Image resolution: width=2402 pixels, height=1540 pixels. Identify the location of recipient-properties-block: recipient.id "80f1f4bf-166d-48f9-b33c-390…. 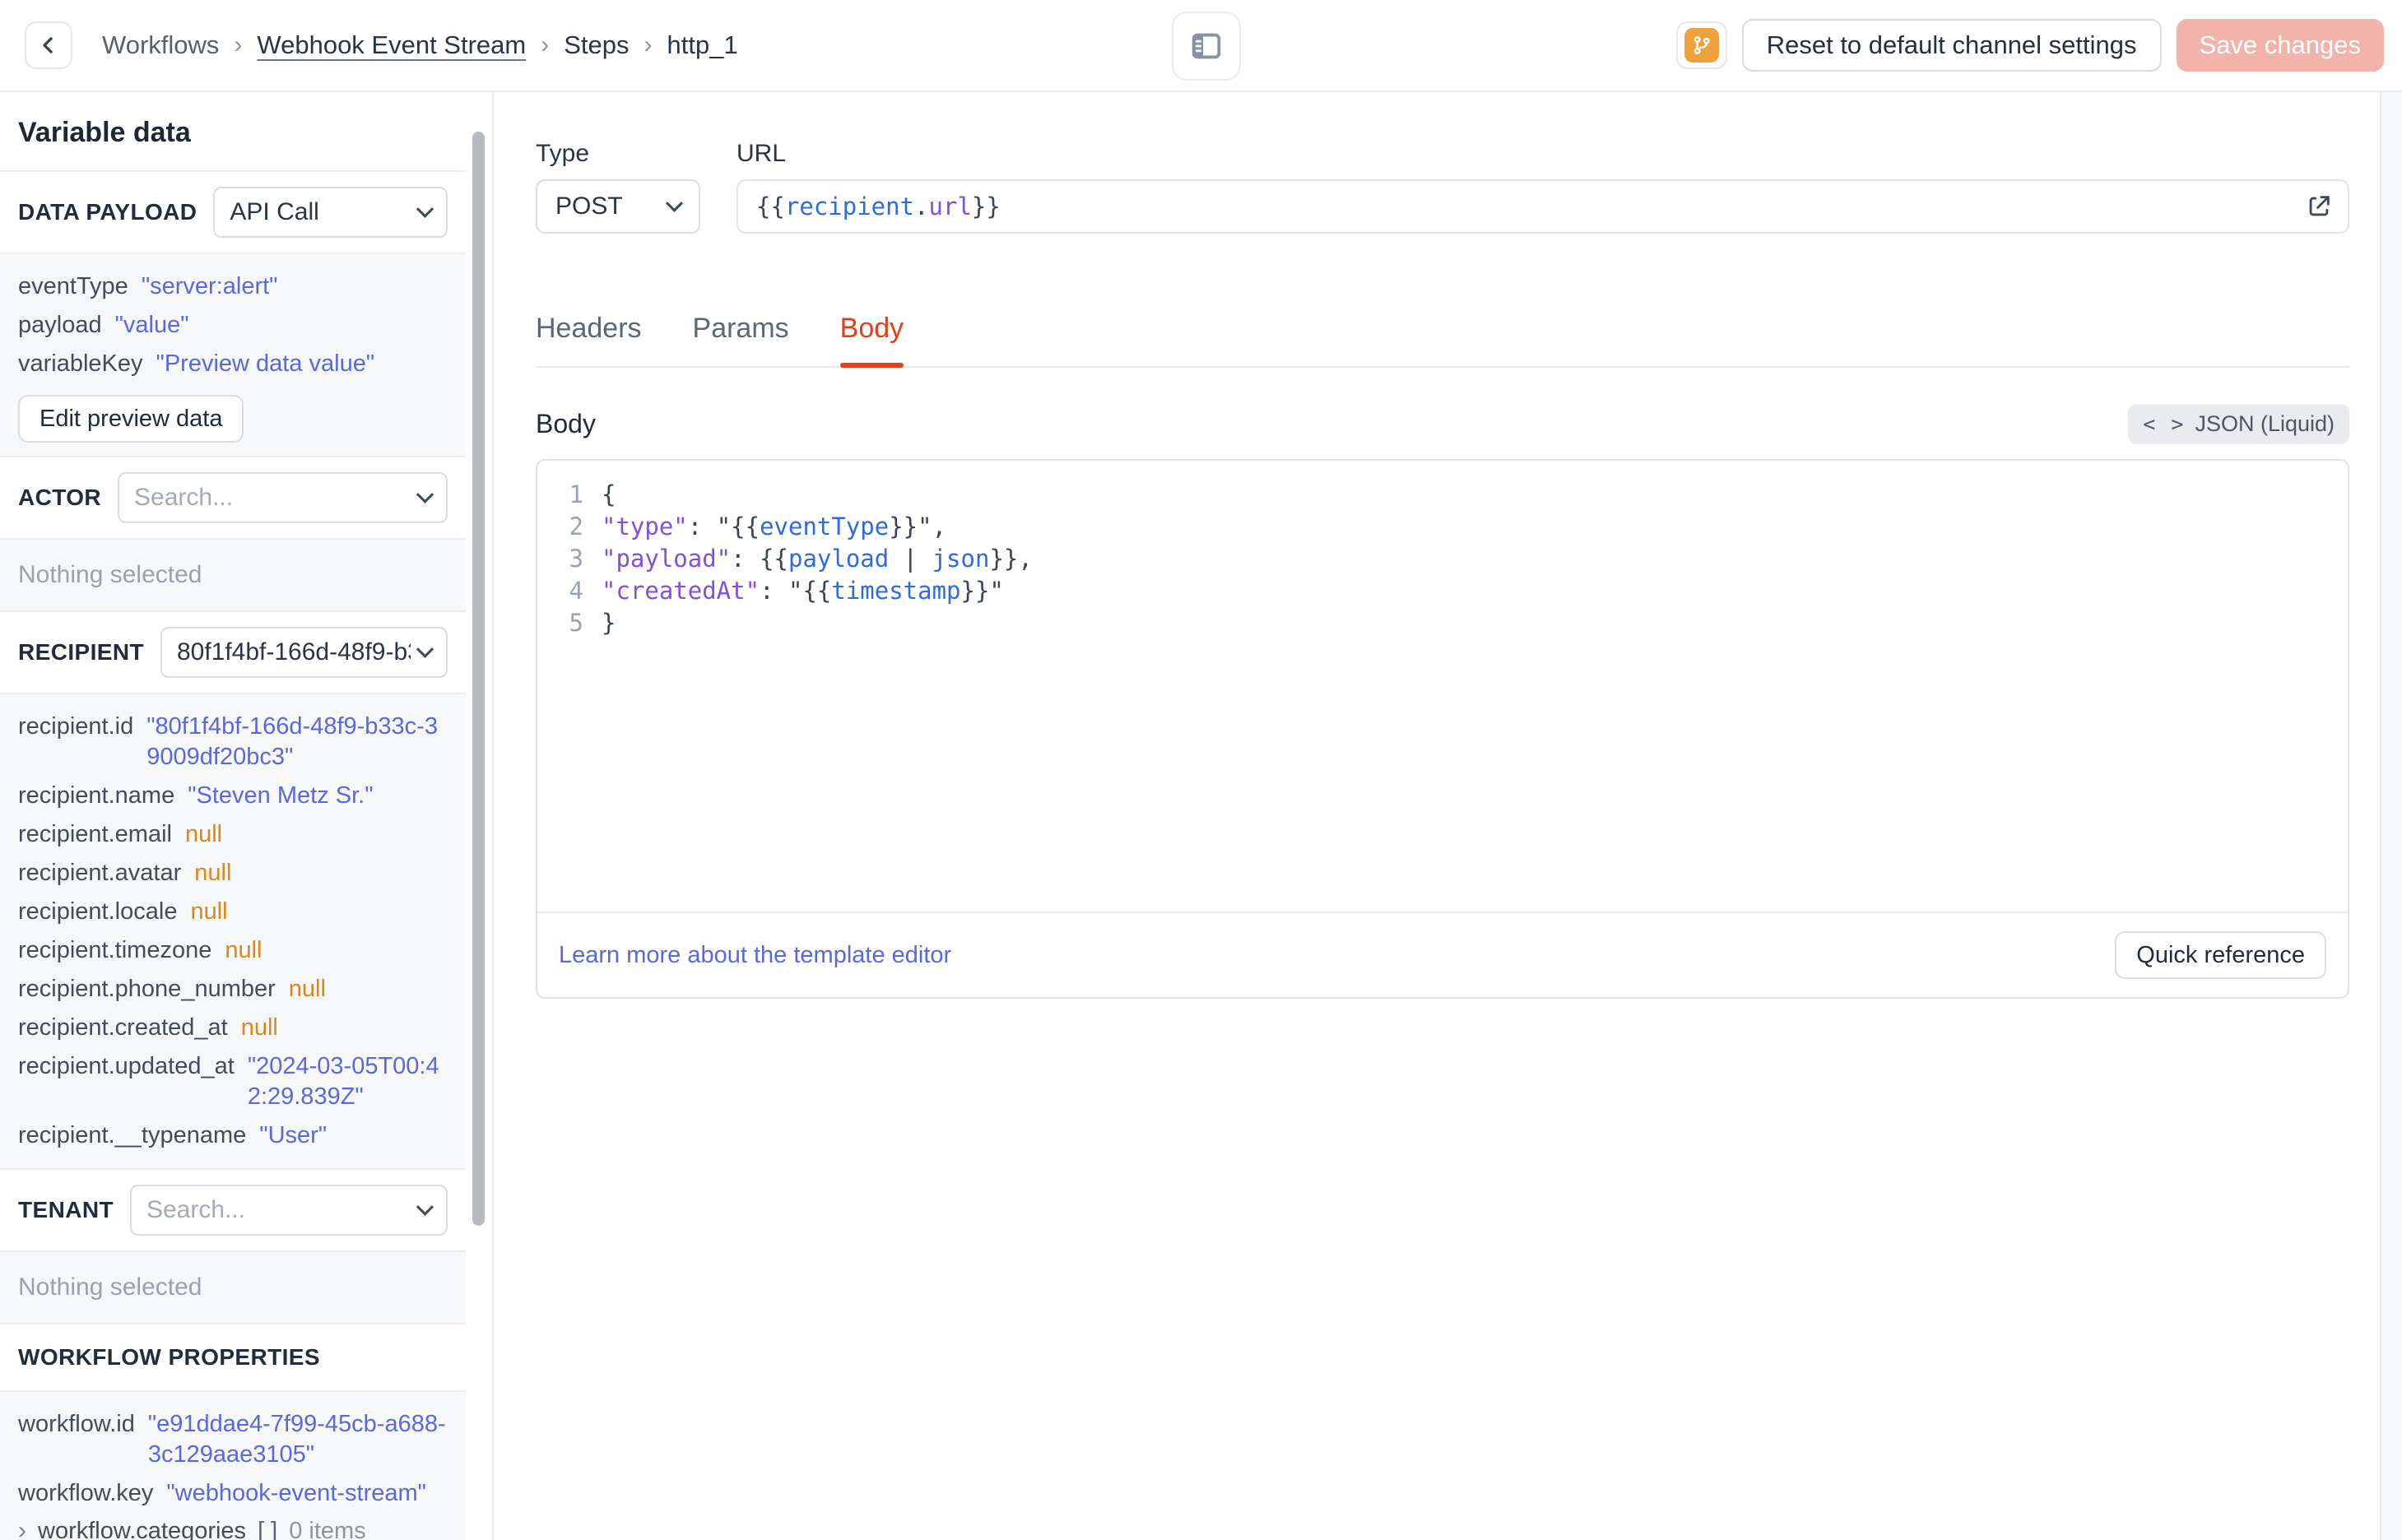
(233, 931).